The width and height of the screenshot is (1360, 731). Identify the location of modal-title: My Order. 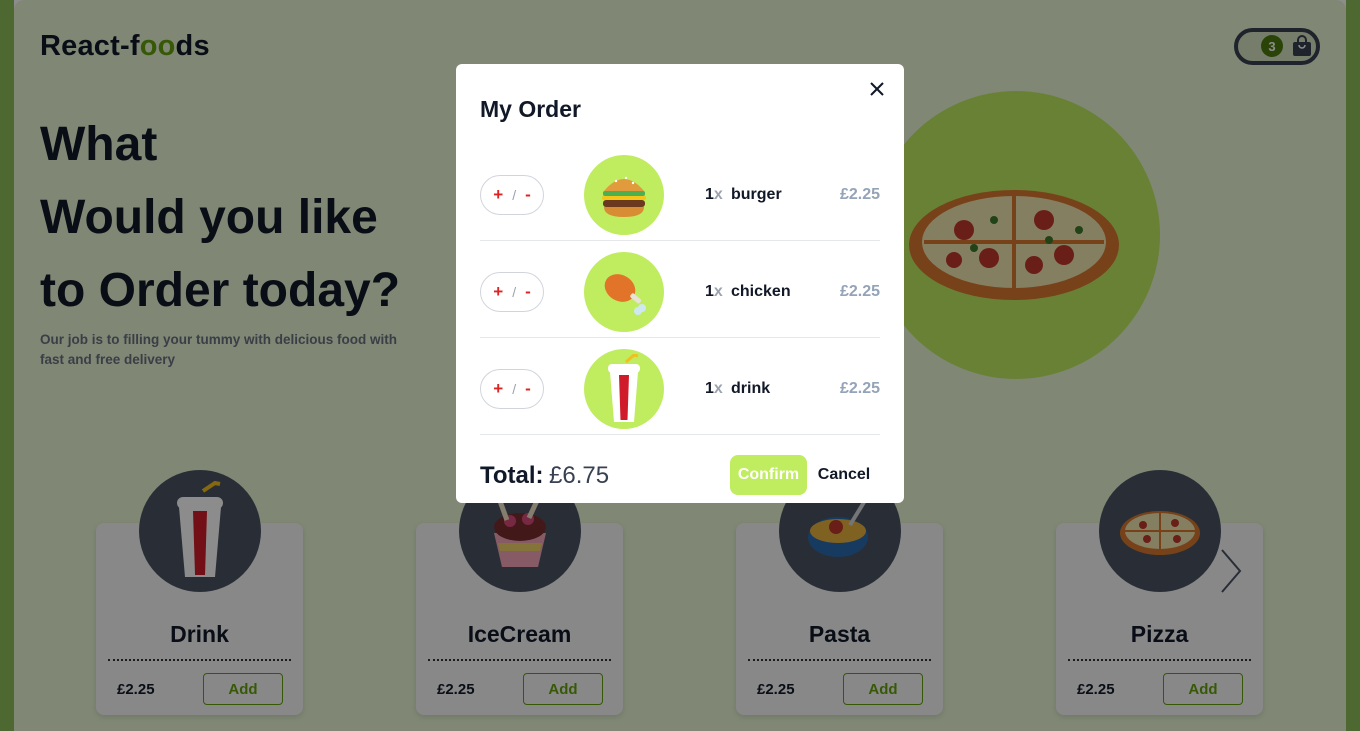
(530, 109).